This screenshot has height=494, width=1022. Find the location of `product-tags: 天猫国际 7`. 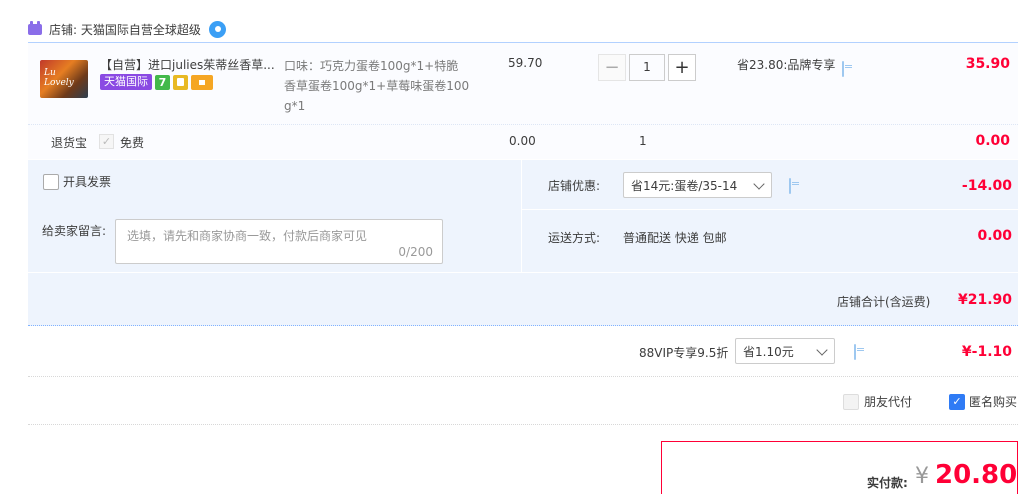

product-tags: 天猫国际 7 is located at coordinates (156, 82).